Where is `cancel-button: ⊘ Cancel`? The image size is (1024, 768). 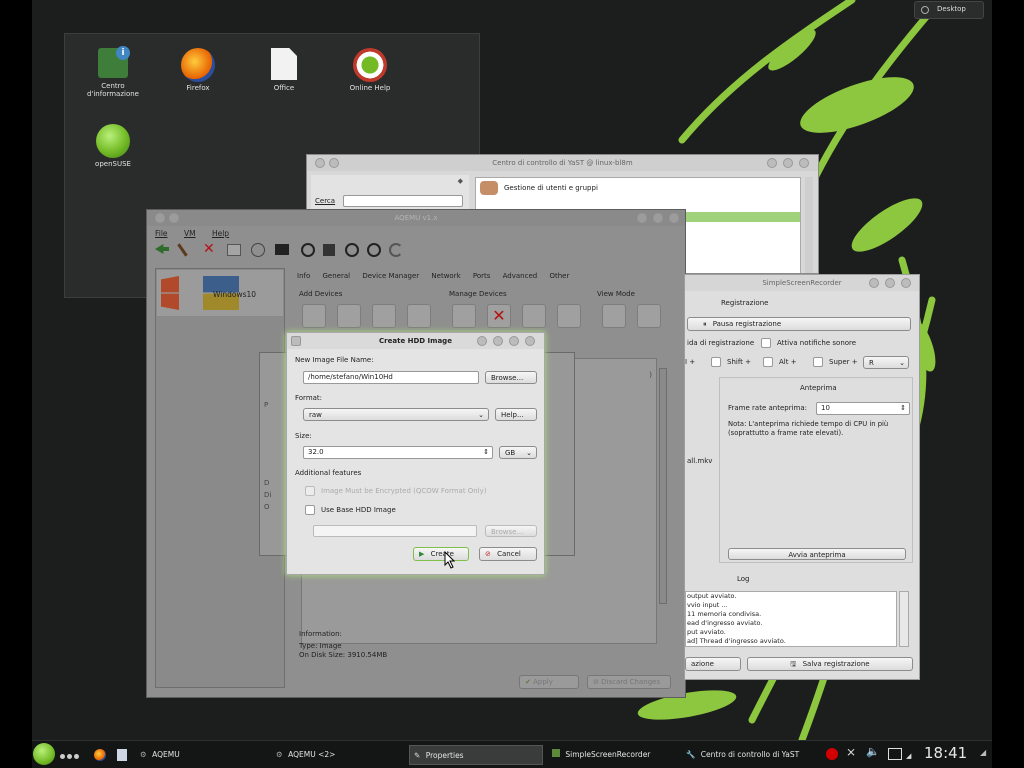 cancel-button: ⊘ Cancel is located at coordinates (508, 554).